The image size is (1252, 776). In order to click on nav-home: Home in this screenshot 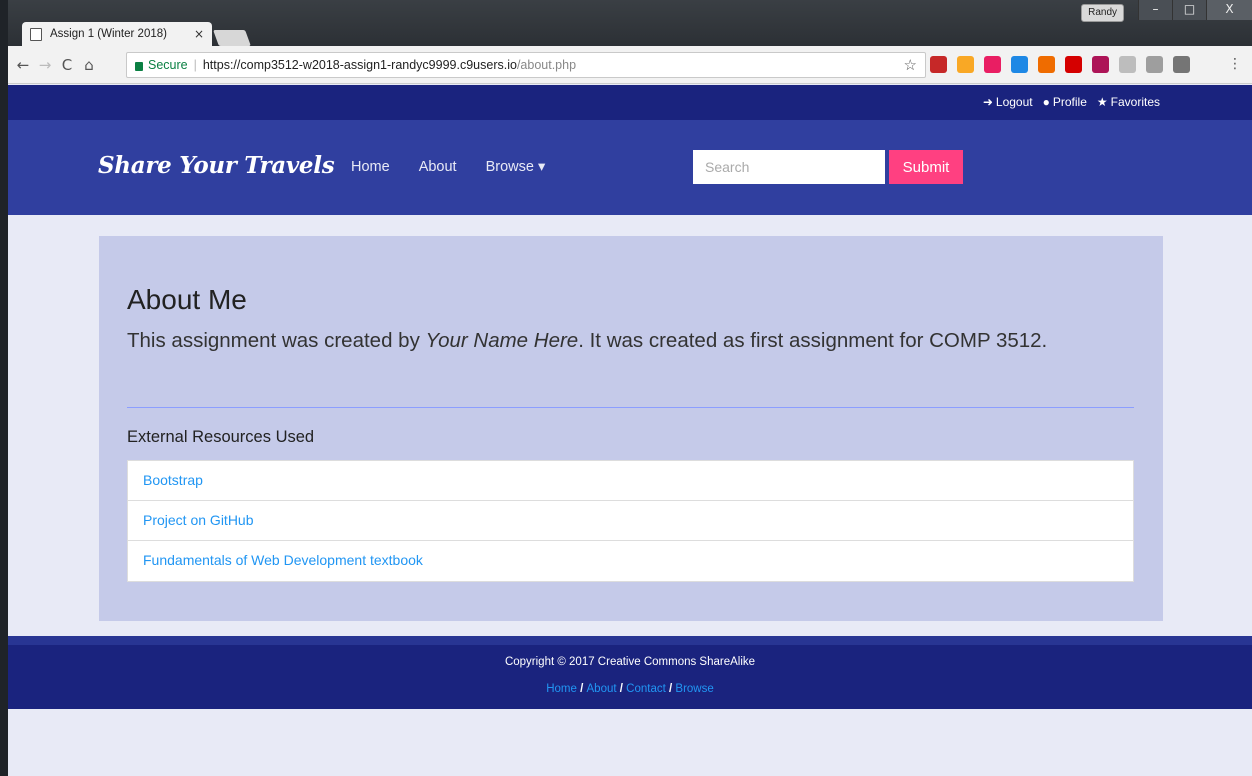, I will do `click(370, 167)`.